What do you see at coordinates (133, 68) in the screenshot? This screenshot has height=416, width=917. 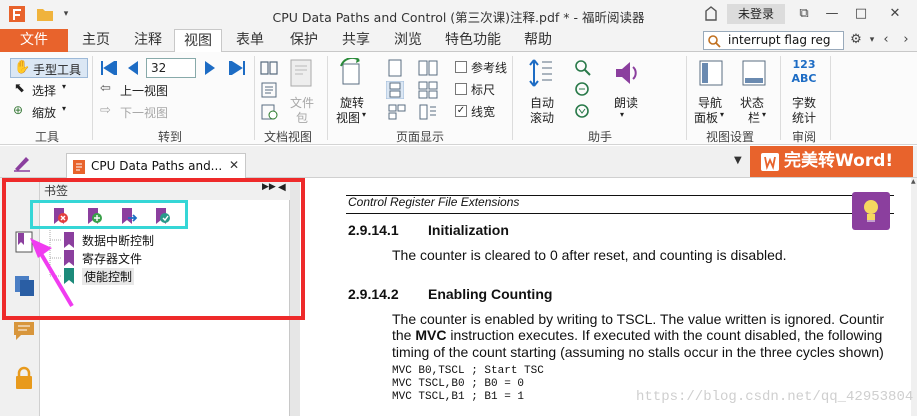 I see `prev-page-icon` at bounding box center [133, 68].